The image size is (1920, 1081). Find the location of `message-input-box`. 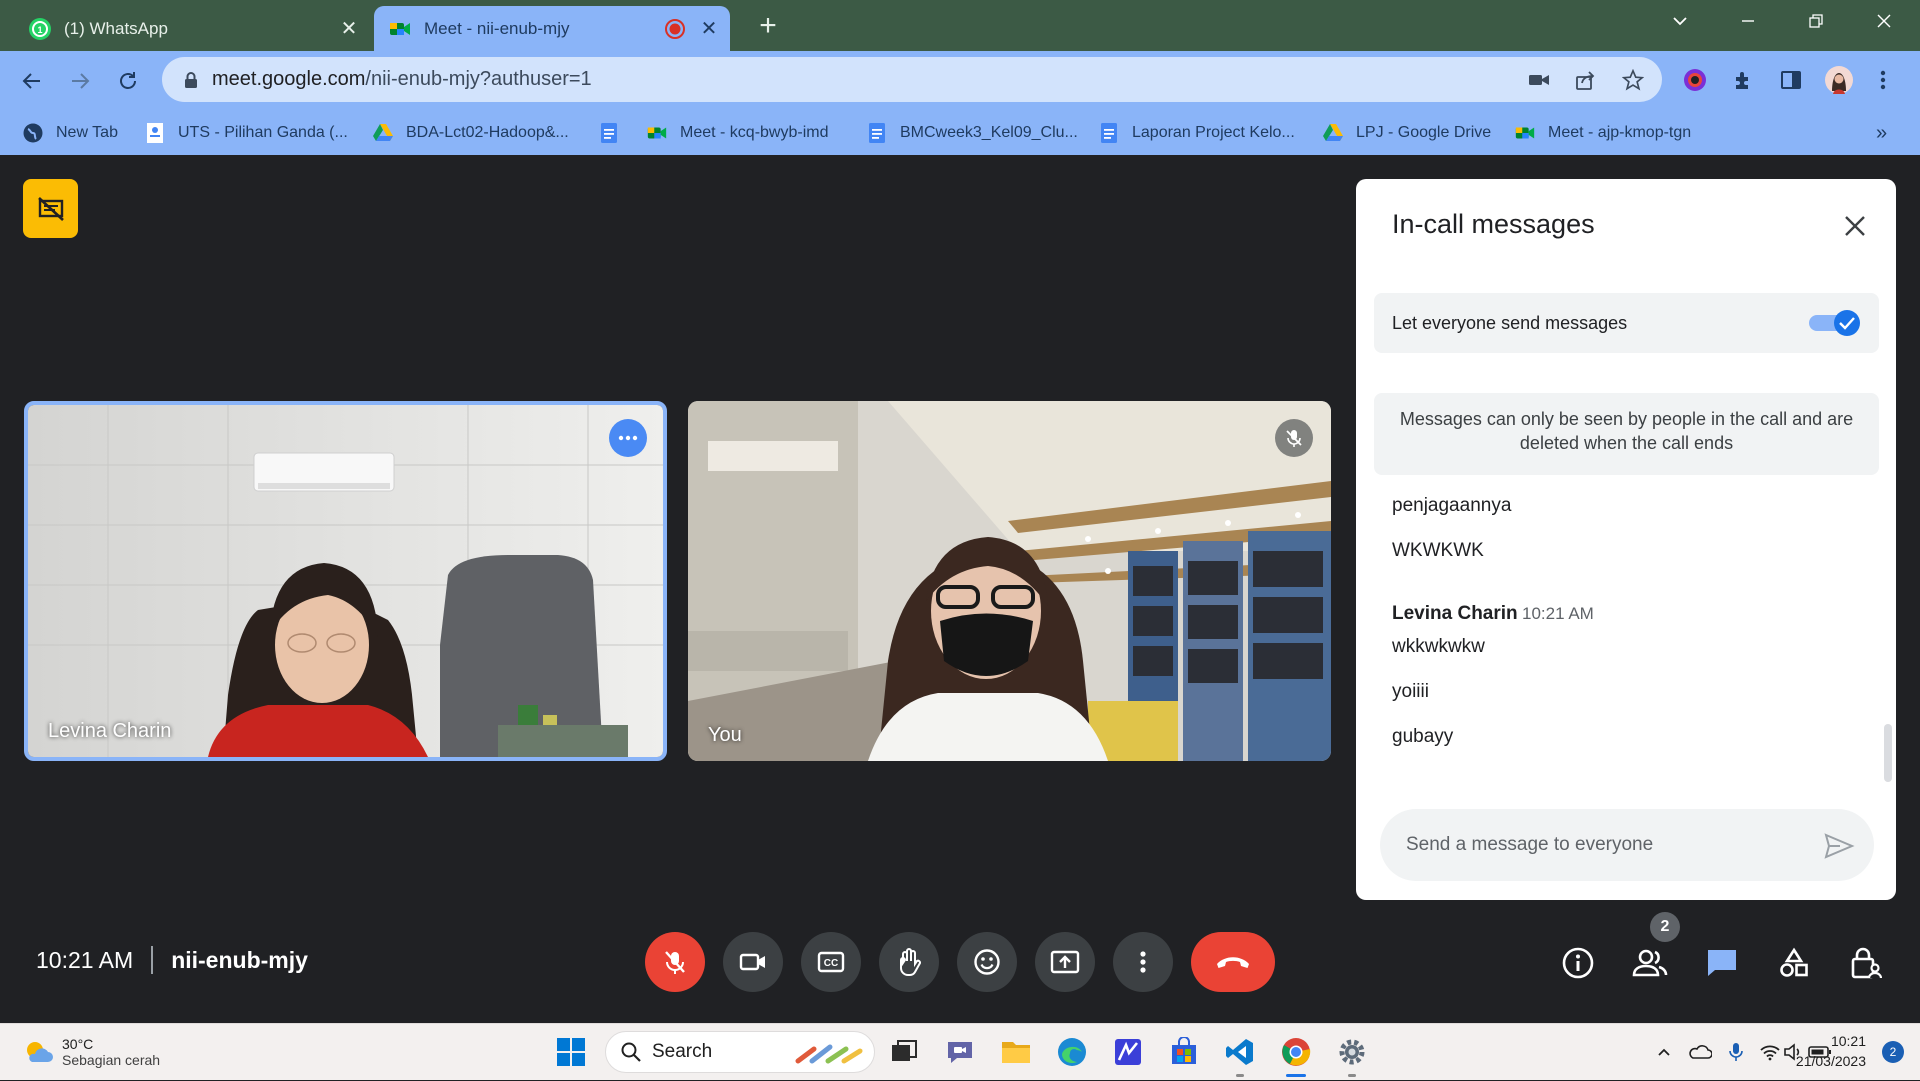

message-input-box is located at coordinates (1627, 845).